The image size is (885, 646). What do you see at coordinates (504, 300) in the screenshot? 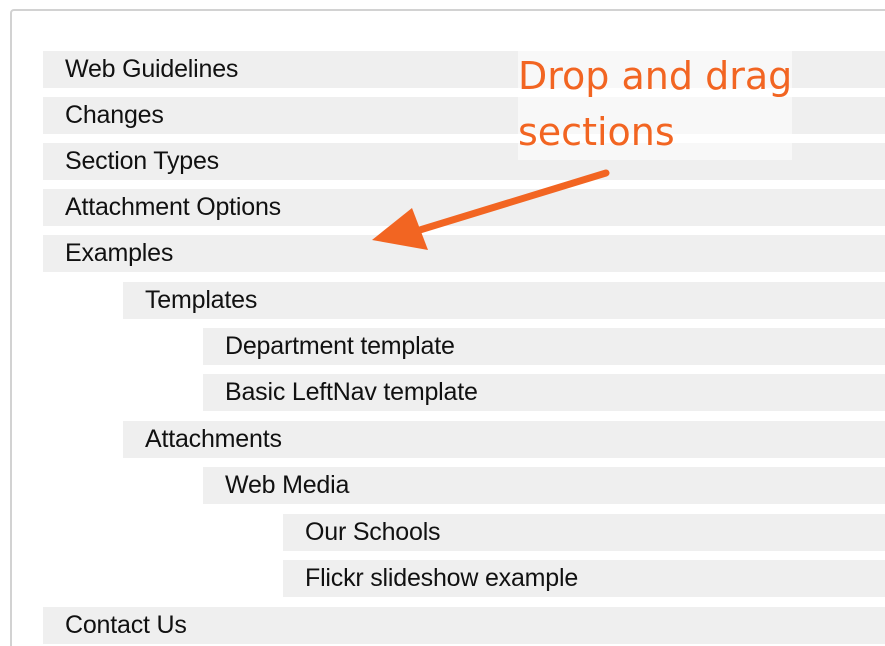
I see `section-row-templates: Templates` at bounding box center [504, 300].